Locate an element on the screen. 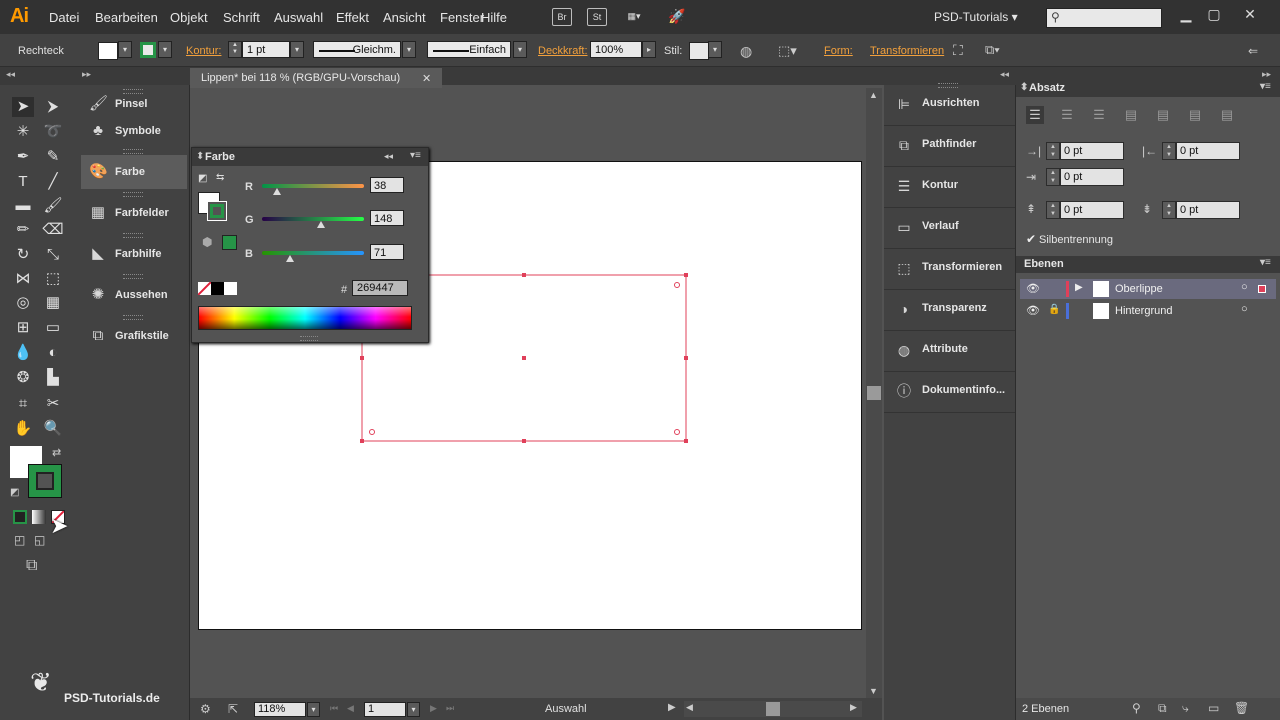 This screenshot has height=720, width=1280. right-indent-value: 0 pt is located at coordinates (1208, 151).